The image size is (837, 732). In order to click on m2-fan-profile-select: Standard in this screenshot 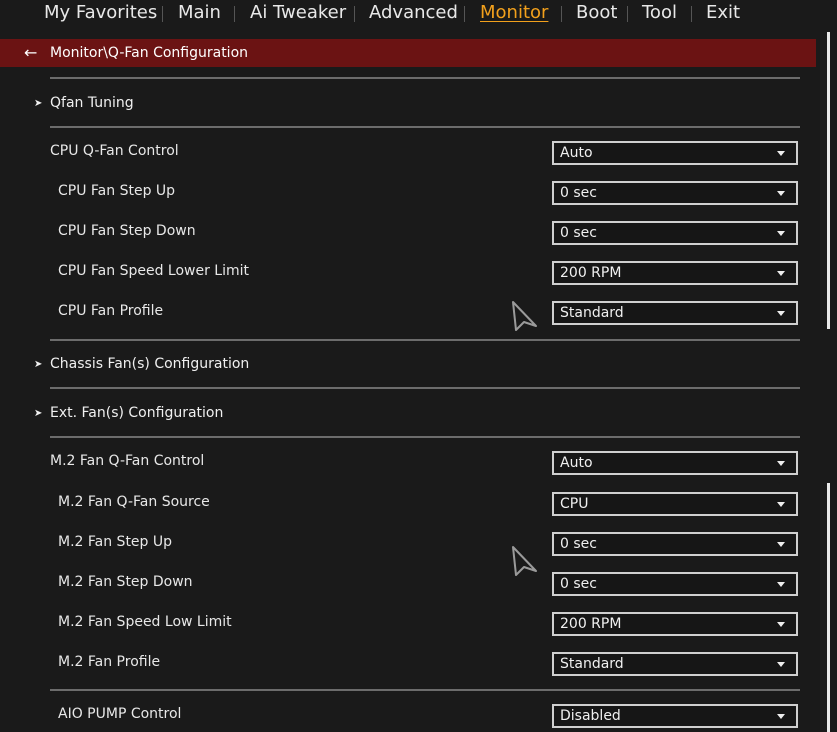, I will do `click(675, 664)`.